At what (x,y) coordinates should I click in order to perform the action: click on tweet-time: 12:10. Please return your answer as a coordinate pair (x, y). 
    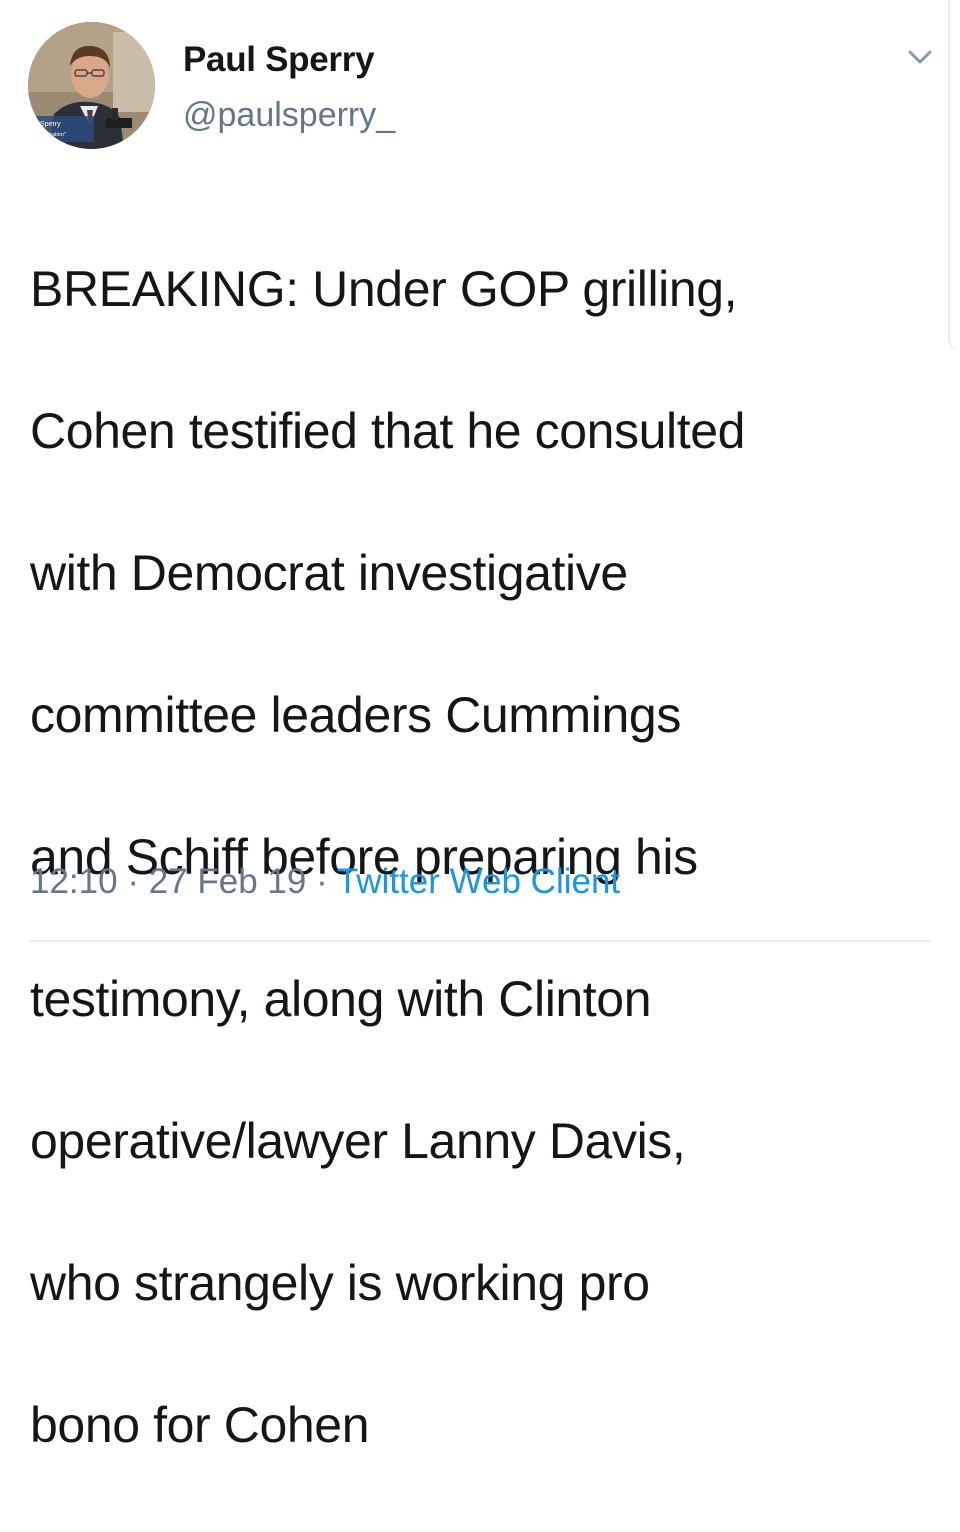
    Looking at the image, I should click on (74, 881).